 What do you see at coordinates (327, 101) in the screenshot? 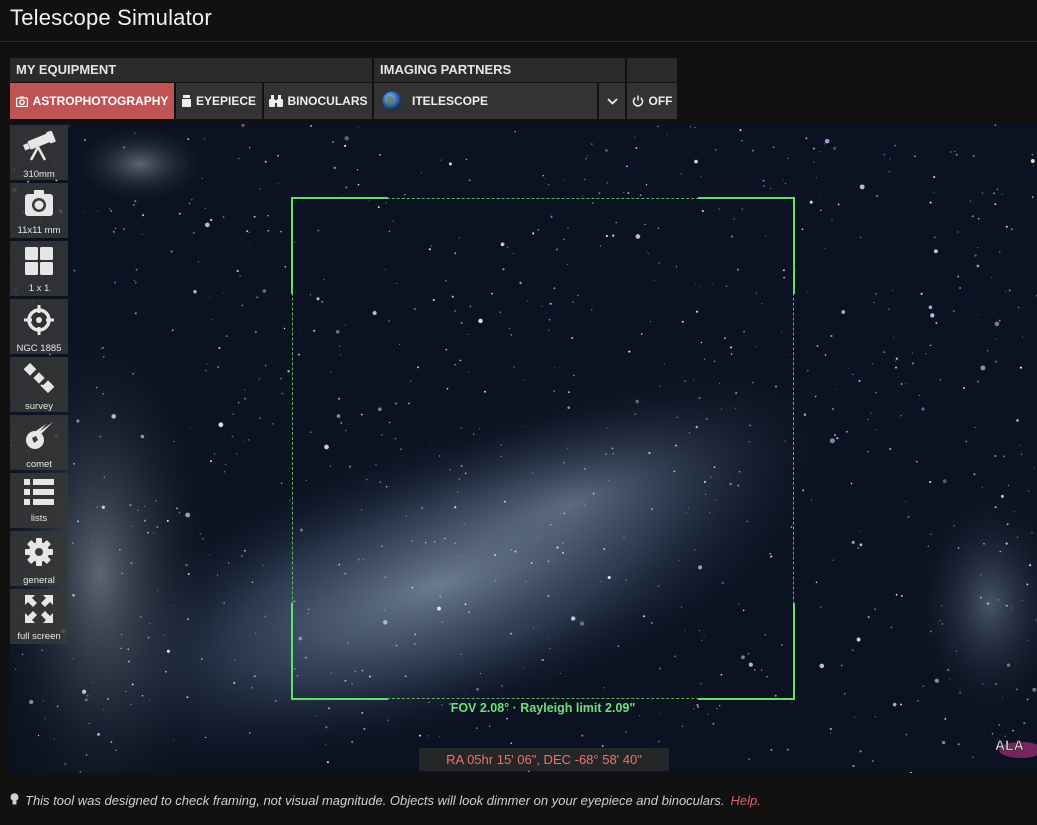
I see `binoculars-label: BINOCULARS` at bounding box center [327, 101].